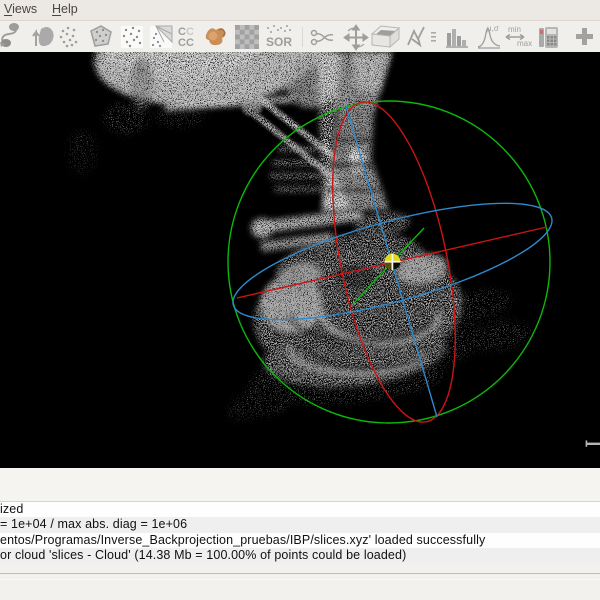 The height and width of the screenshot is (600, 600). What do you see at coordinates (279, 42) in the screenshot?
I see `svg-text: SOR` at bounding box center [279, 42].